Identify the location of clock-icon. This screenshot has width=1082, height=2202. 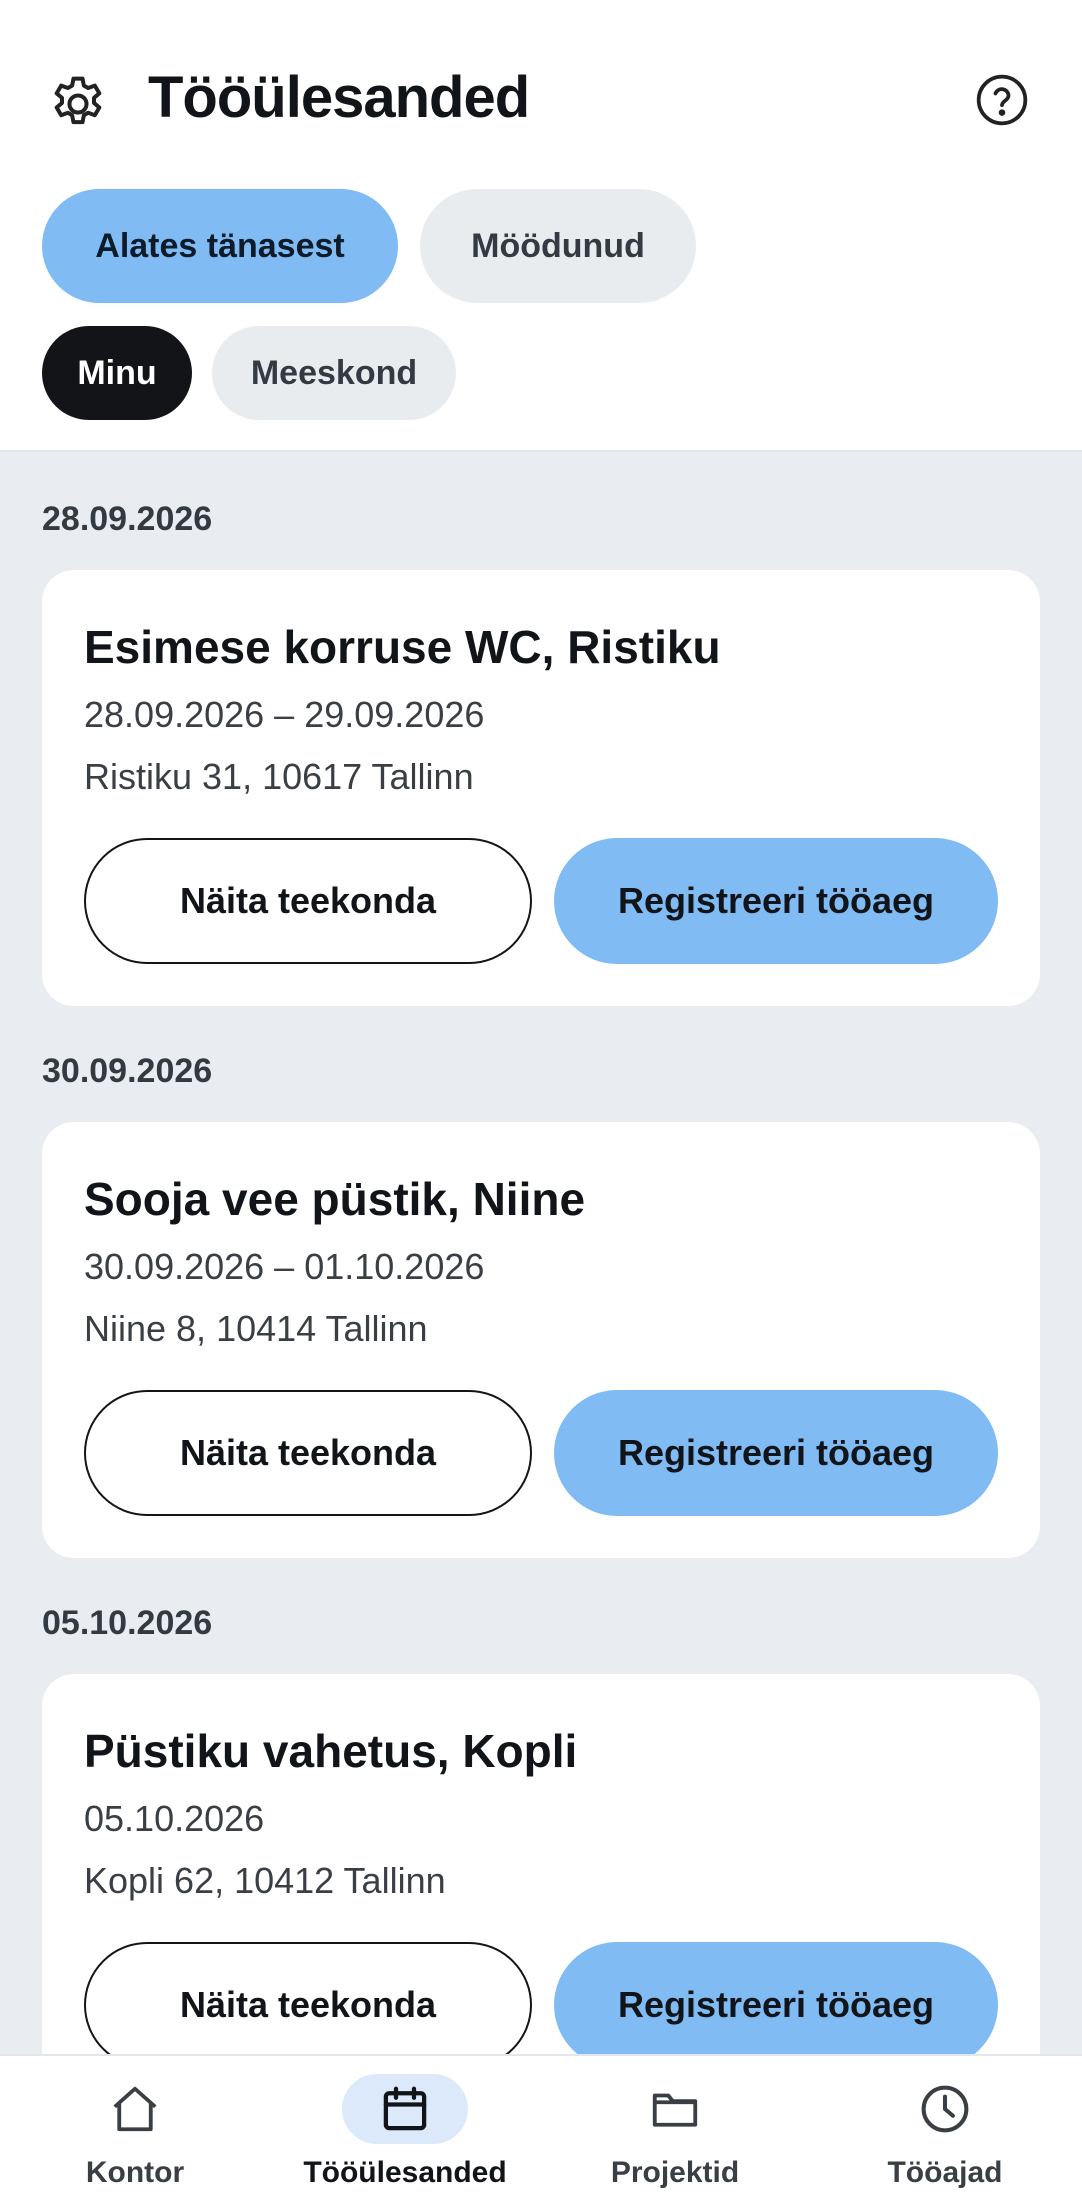
(945, 2109).